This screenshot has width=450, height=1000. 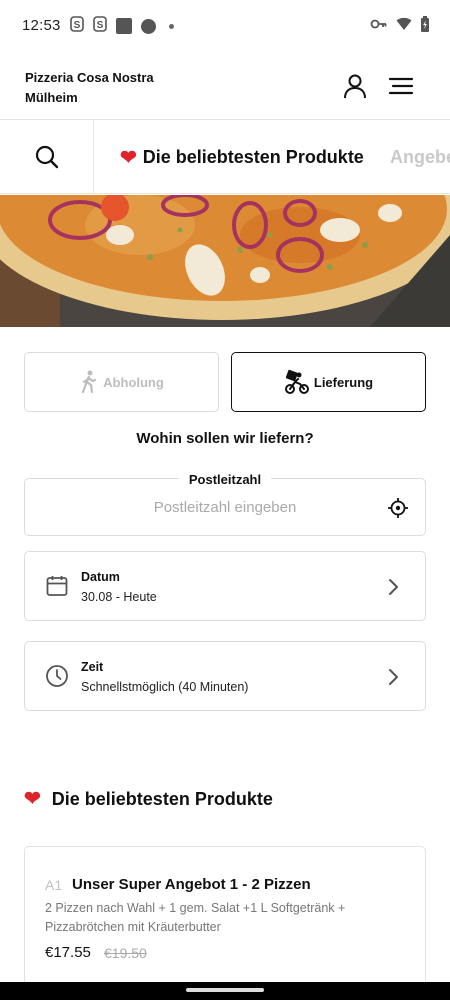 I want to click on category-tabs: ❤ Die beliebtesten Produkte Angebe, so click(x=225, y=157).